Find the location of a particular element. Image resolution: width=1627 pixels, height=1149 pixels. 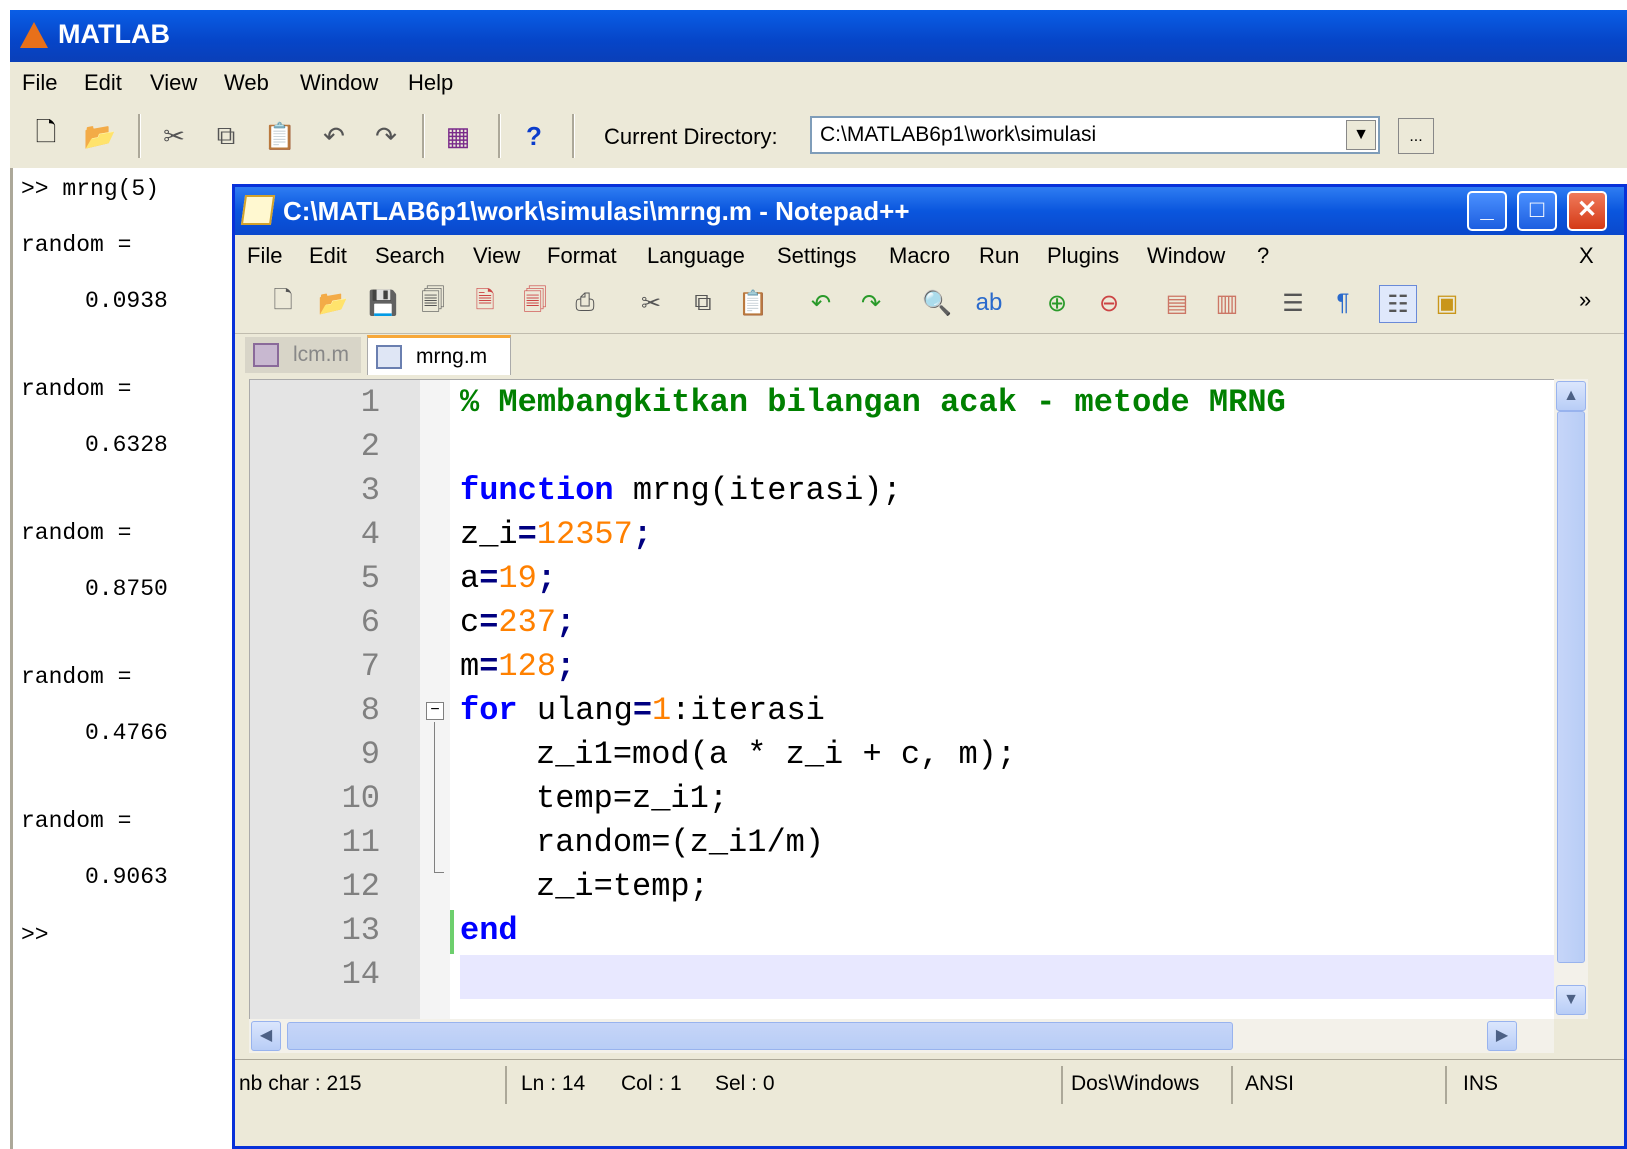

horizontal-scrollbar: ◀ ▶ is located at coordinates (901, 1036).